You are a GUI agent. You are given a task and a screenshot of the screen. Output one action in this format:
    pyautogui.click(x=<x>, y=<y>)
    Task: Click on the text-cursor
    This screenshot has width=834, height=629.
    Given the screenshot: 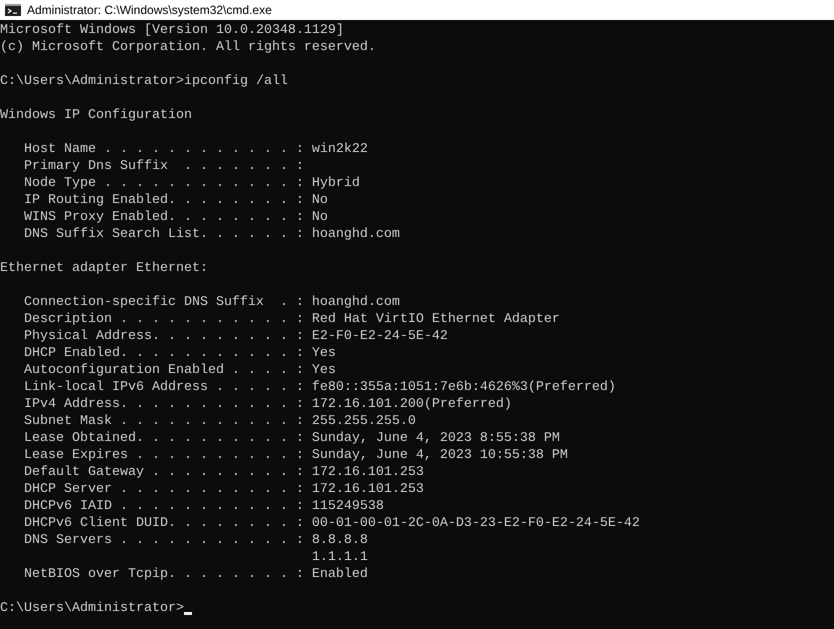 What is the action you would take?
    pyautogui.click(x=188, y=613)
    